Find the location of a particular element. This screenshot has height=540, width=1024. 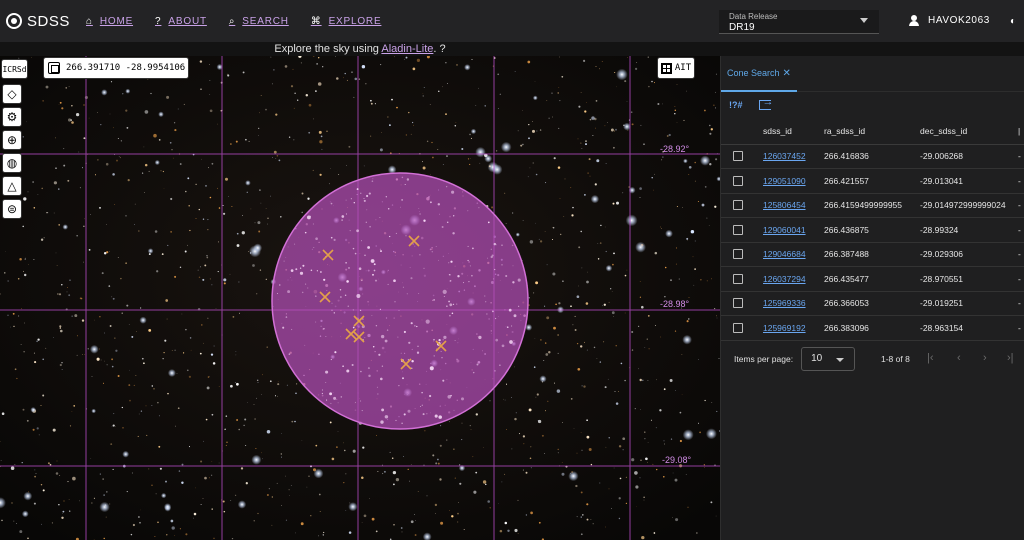

panel-tabs: Cone Search ✕ is located at coordinates (872, 74).